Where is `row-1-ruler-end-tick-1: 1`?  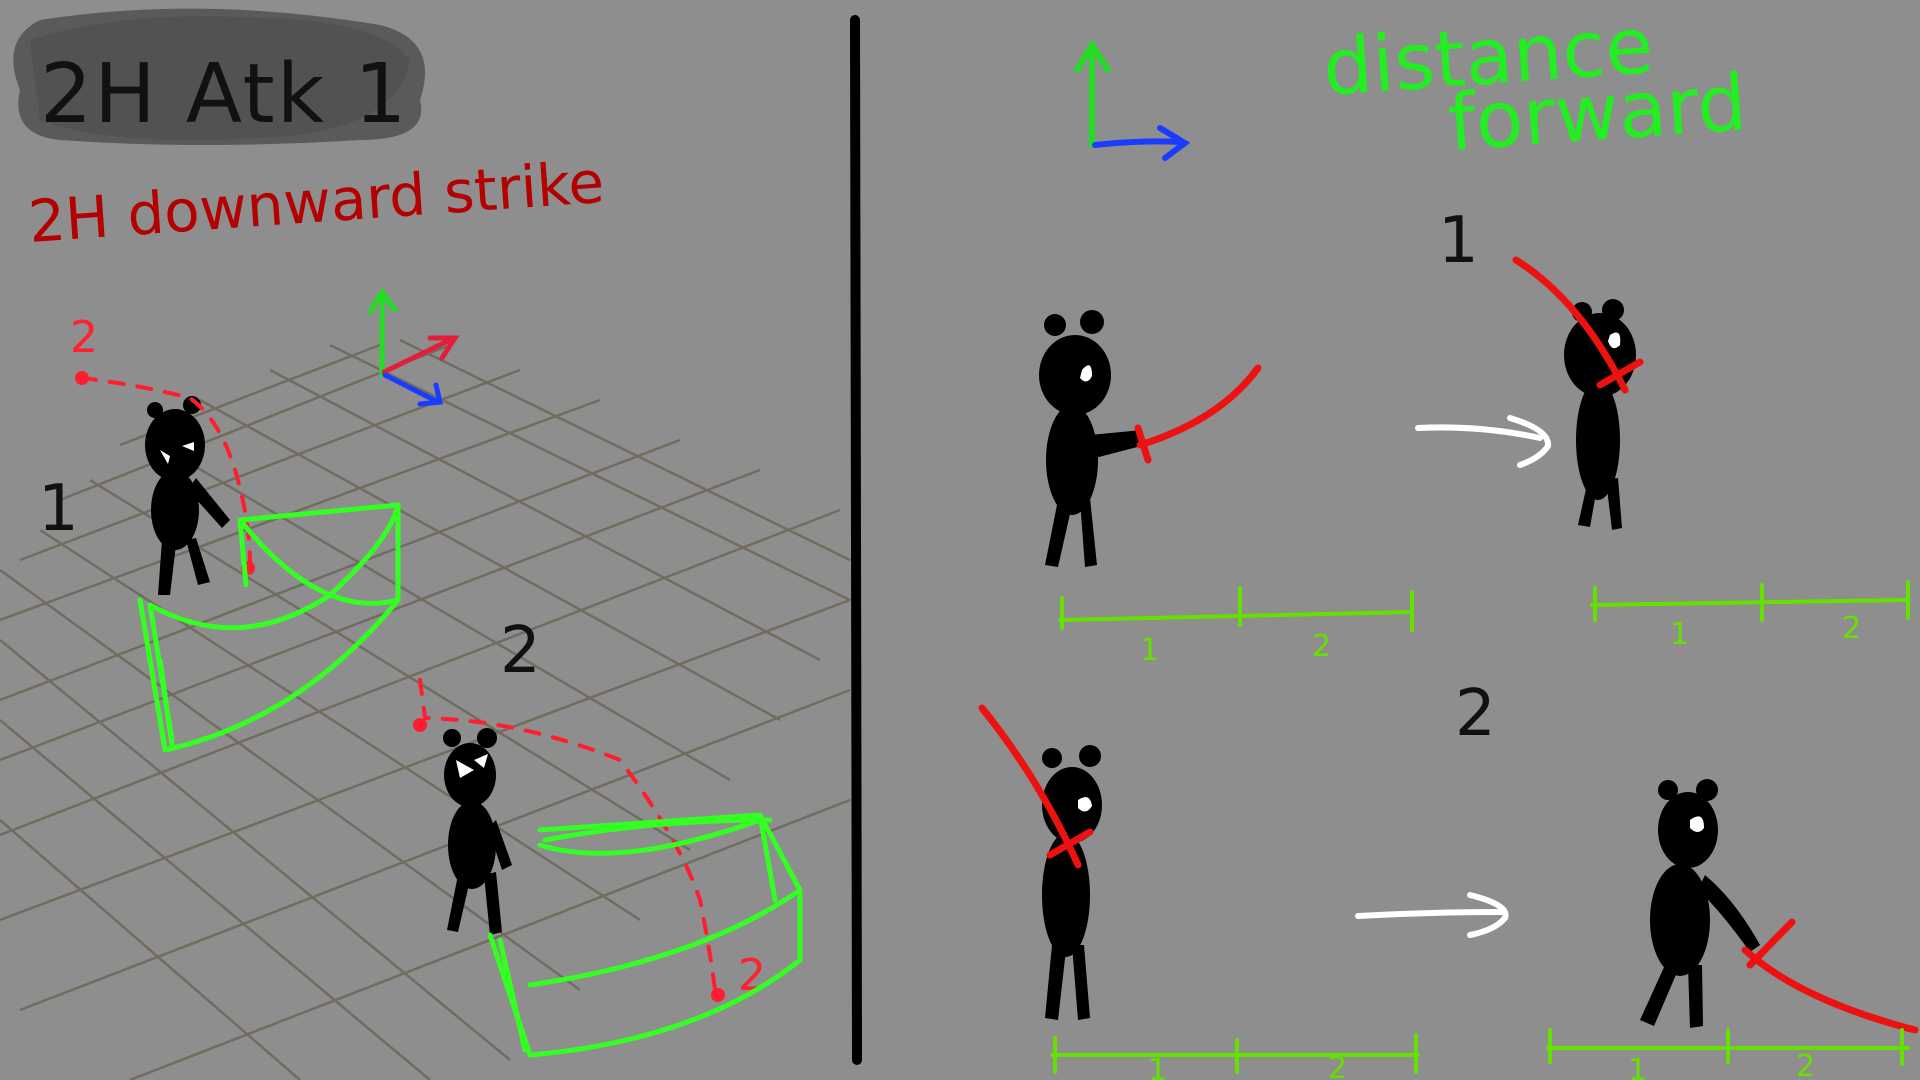 row-1-ruler-end-tick-1: 1 is located at coordinates (1679, 634).